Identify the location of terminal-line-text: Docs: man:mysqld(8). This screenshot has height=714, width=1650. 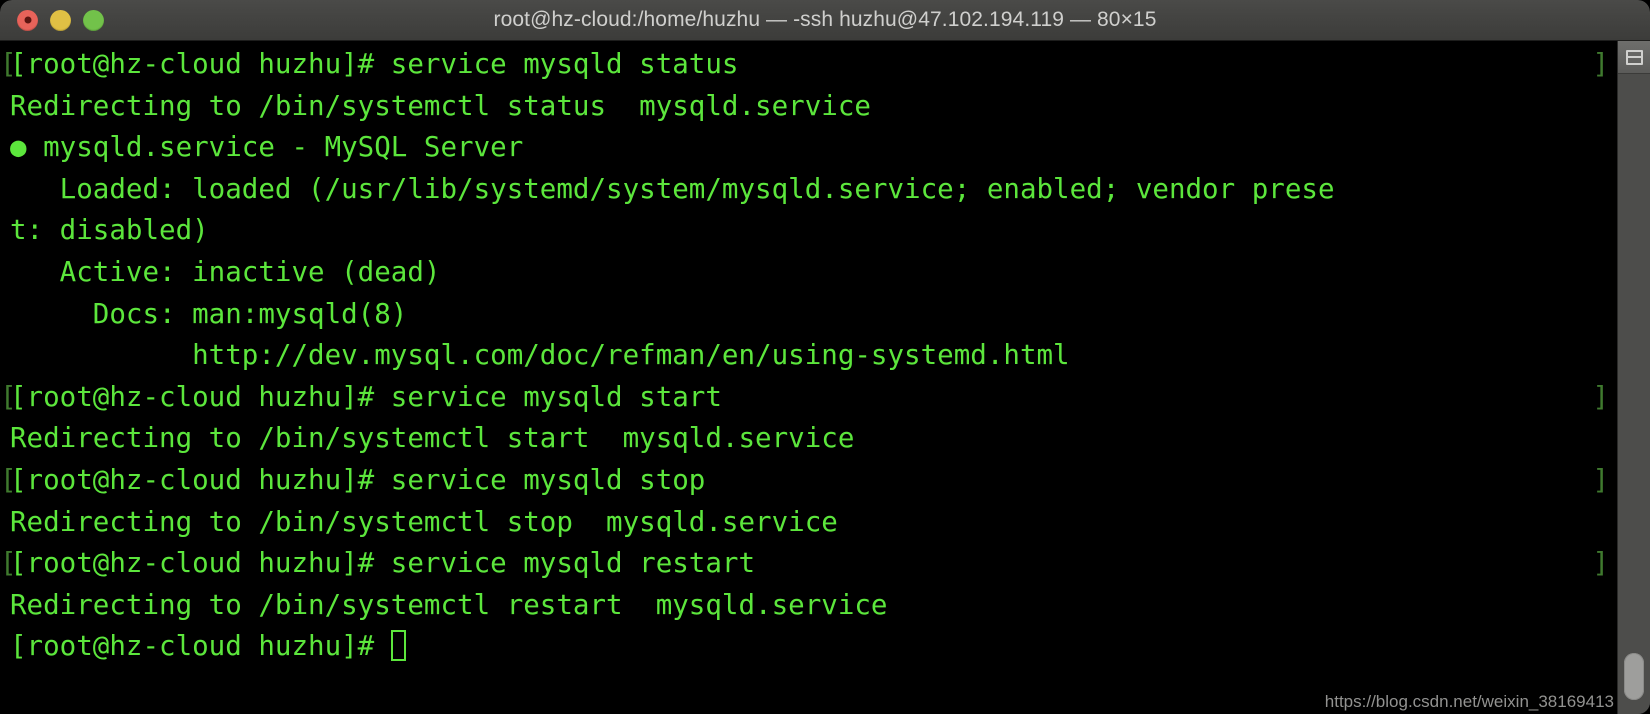
(209, 313).